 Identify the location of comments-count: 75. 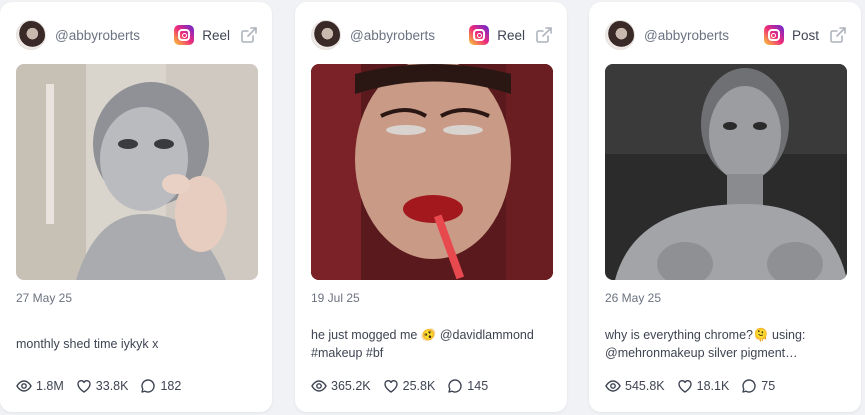
(768, 386).